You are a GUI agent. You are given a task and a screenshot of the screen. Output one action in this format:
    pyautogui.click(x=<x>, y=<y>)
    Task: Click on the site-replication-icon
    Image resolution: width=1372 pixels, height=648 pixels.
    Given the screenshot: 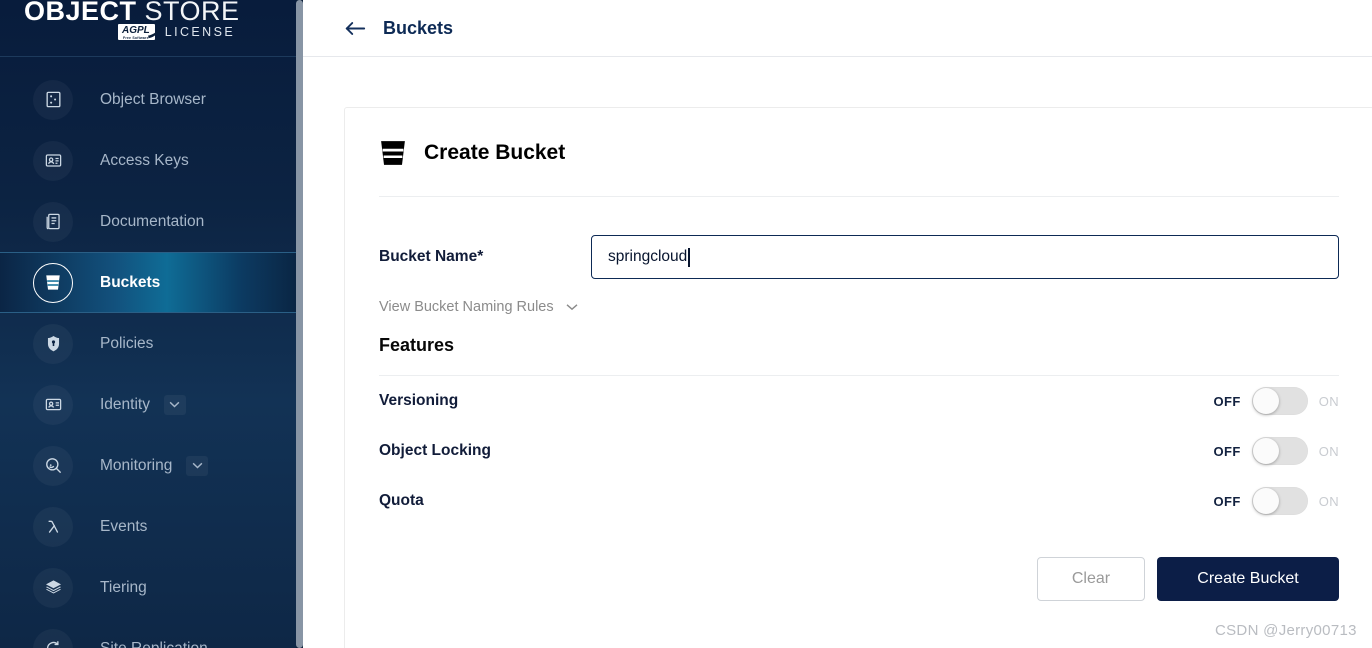 What is the action you would take?
    pyautogui.click(x=53, y=638)
    